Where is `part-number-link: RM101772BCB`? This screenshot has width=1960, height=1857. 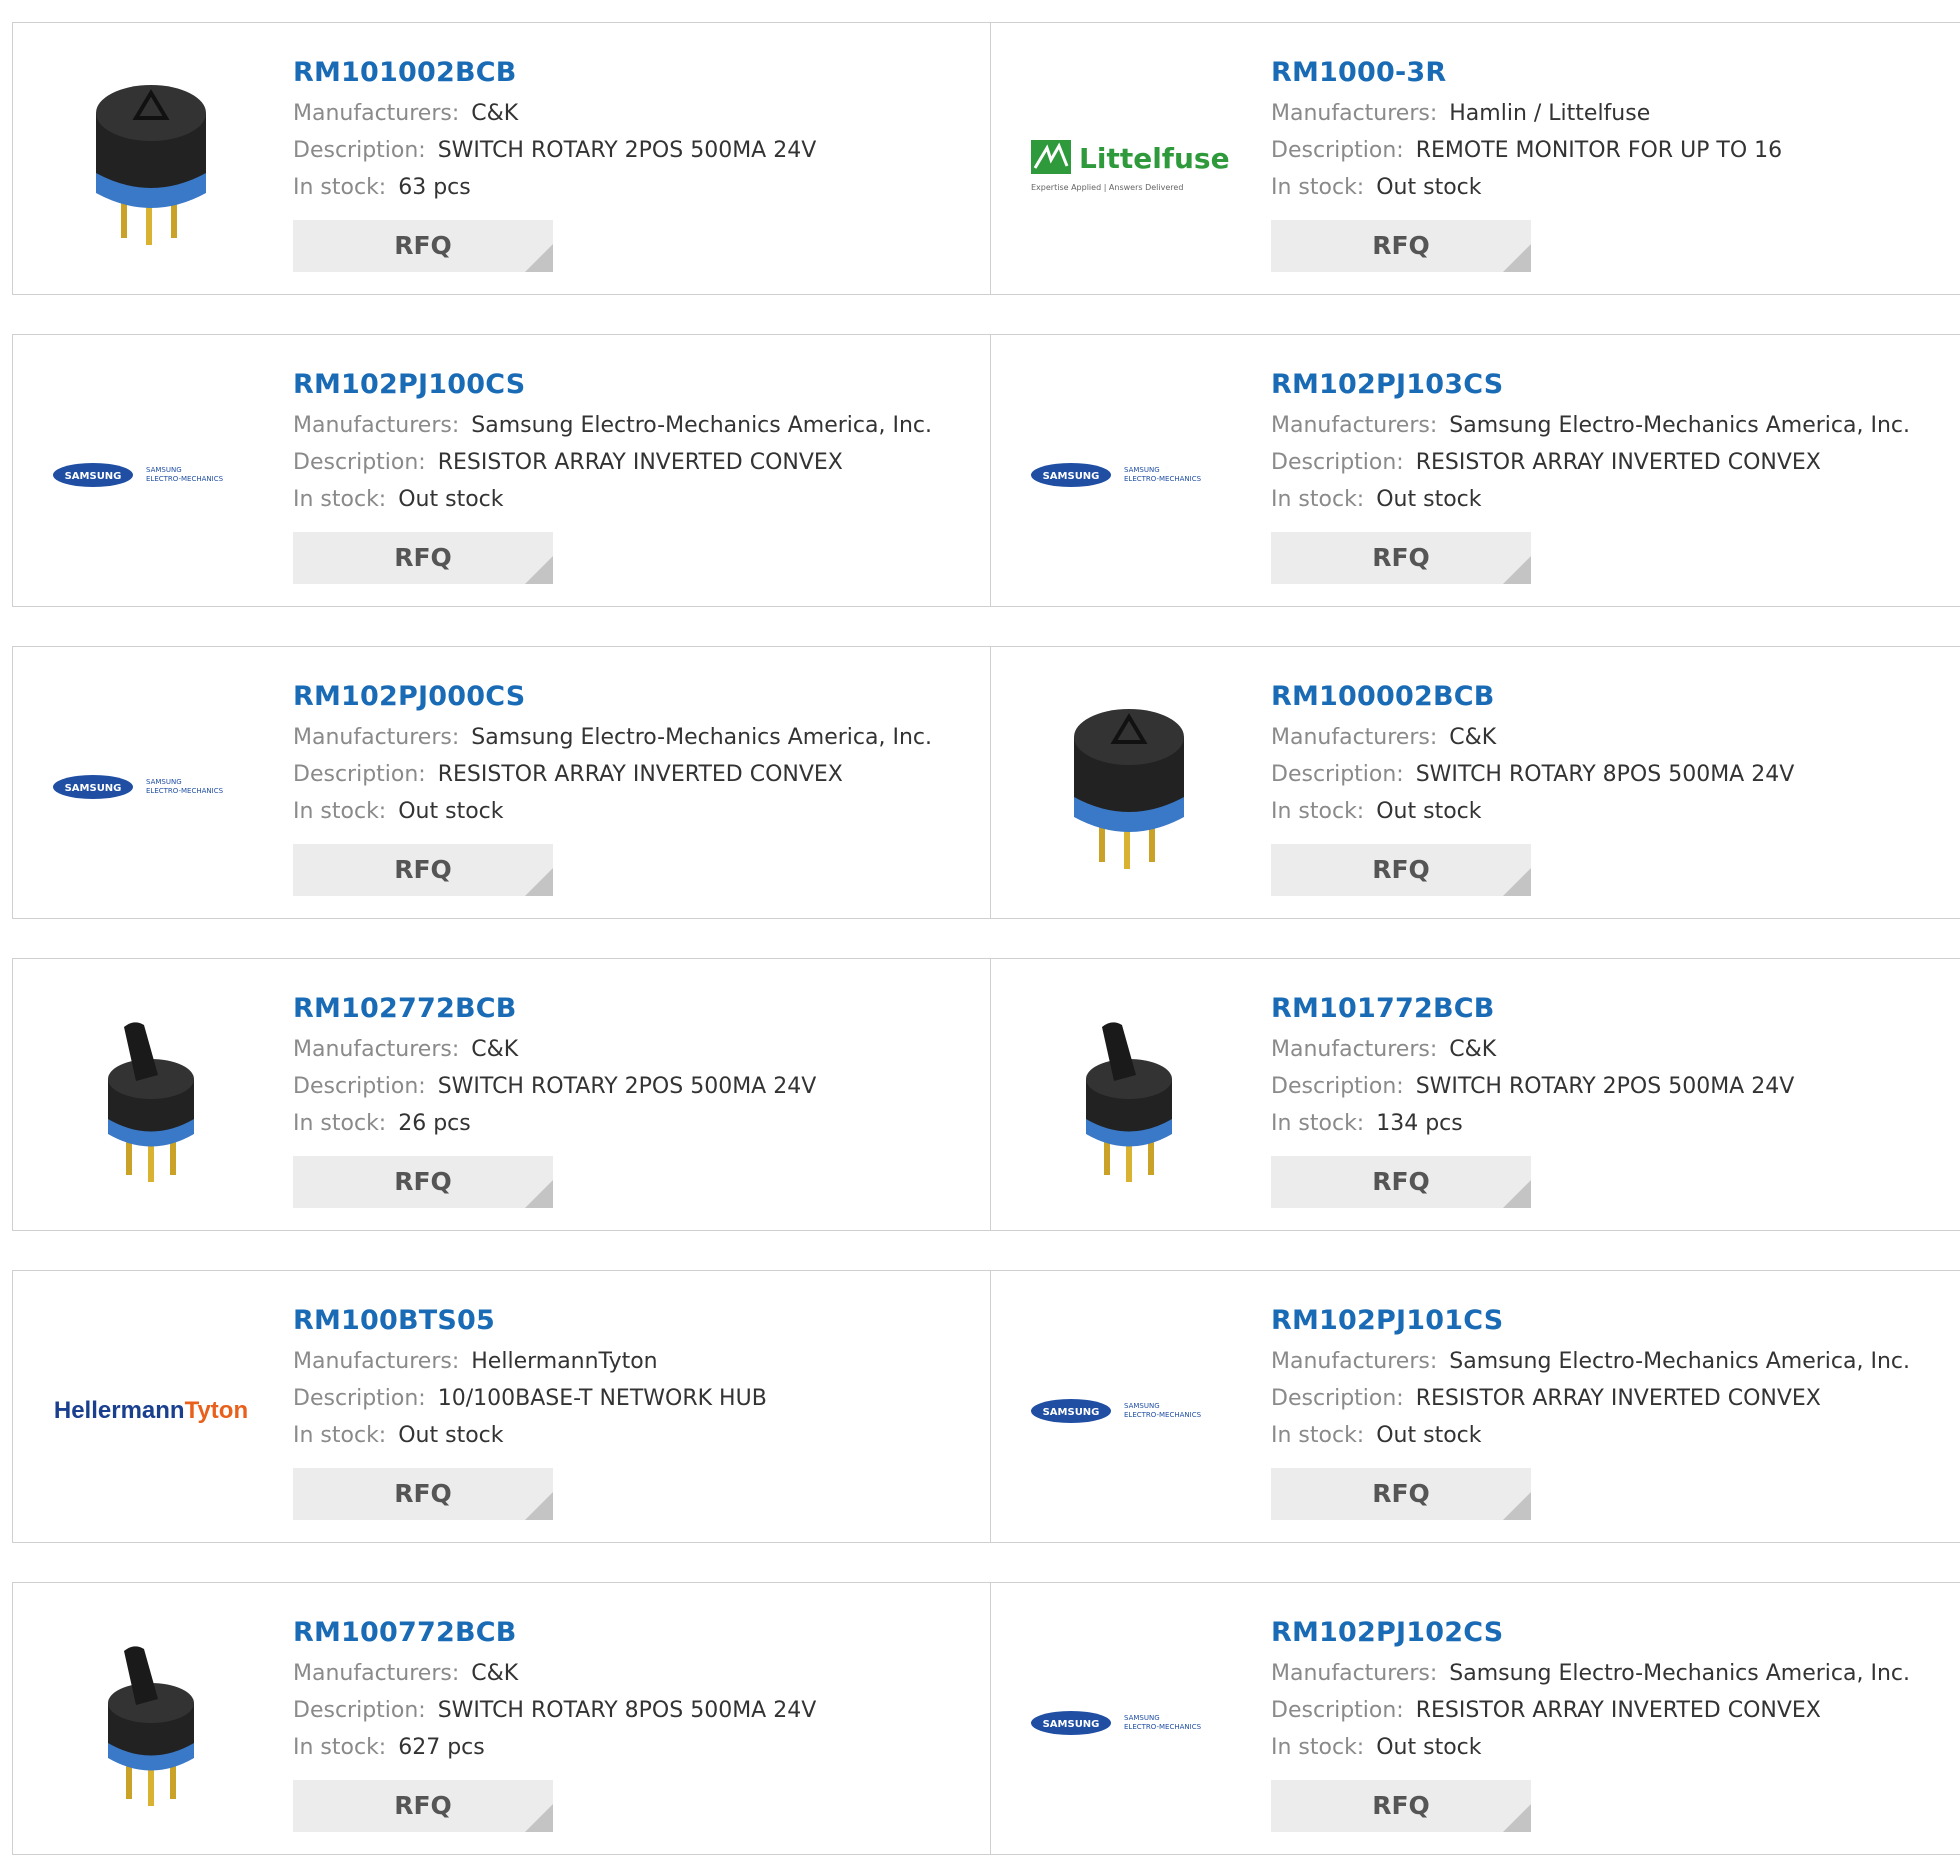
part-number-link: RM101772BCB is located at coordinates (1532, 1009).